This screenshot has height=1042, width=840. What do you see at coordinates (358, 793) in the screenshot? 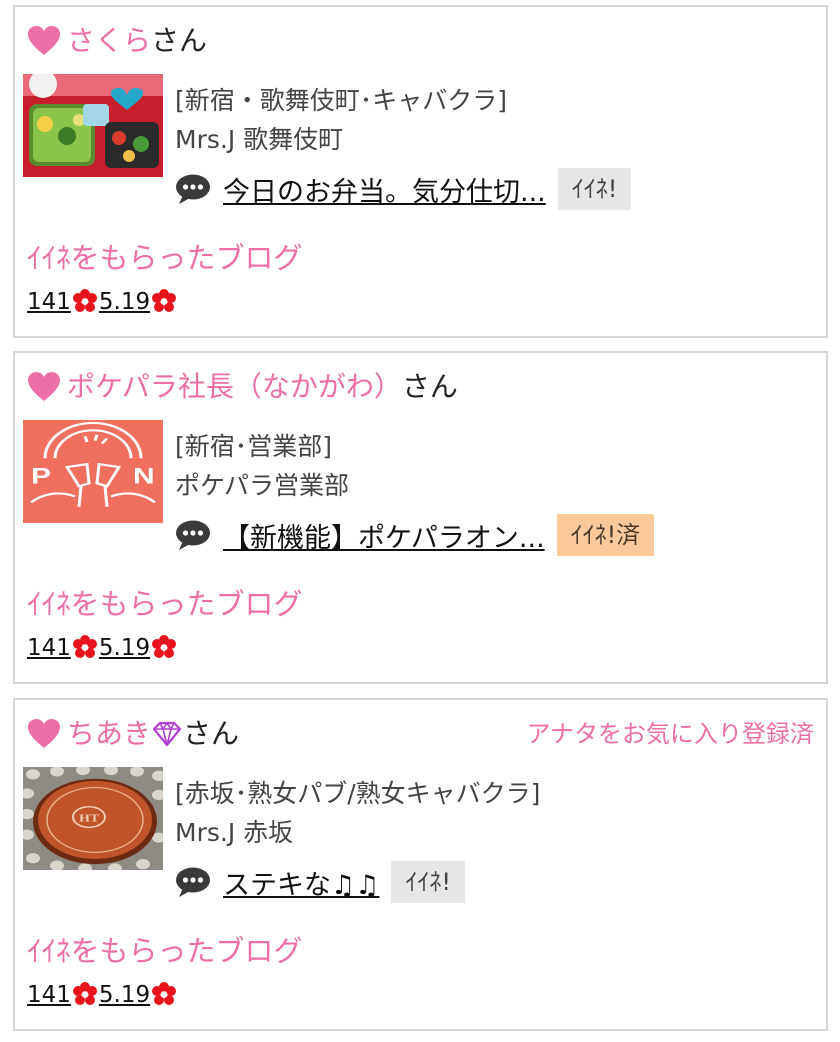
I see `shop-category: [赤坂･熟女パブ/熟女キャバクラ]` at bounding box center [358, 793].